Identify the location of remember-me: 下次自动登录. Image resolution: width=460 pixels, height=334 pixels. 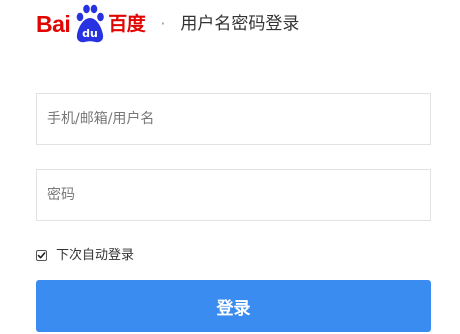
(85, 255).